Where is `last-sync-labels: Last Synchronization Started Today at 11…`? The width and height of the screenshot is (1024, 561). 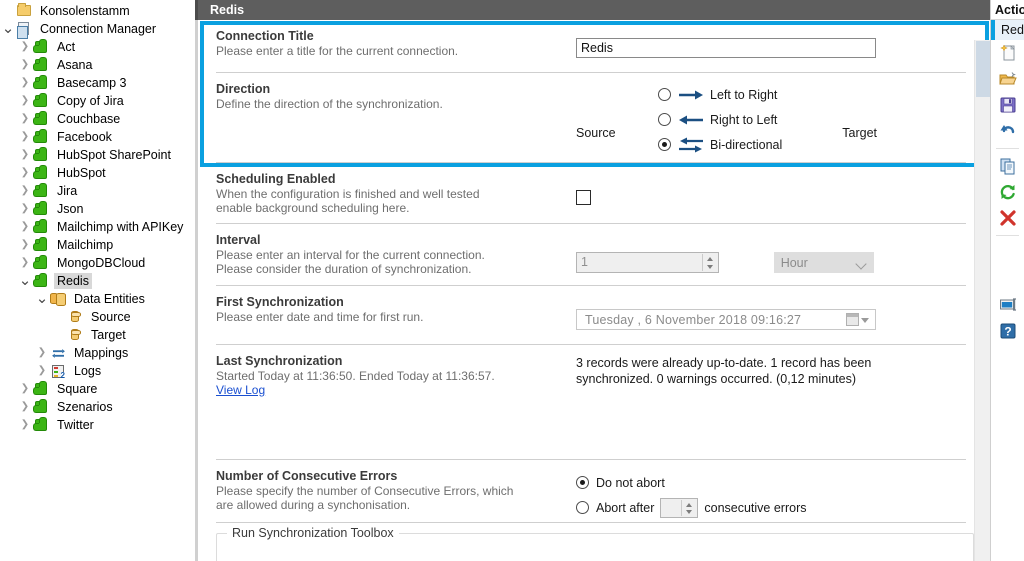 last-sync-labels: Last Synchronization Started Today at 11… is located at coordinates (396, 403).